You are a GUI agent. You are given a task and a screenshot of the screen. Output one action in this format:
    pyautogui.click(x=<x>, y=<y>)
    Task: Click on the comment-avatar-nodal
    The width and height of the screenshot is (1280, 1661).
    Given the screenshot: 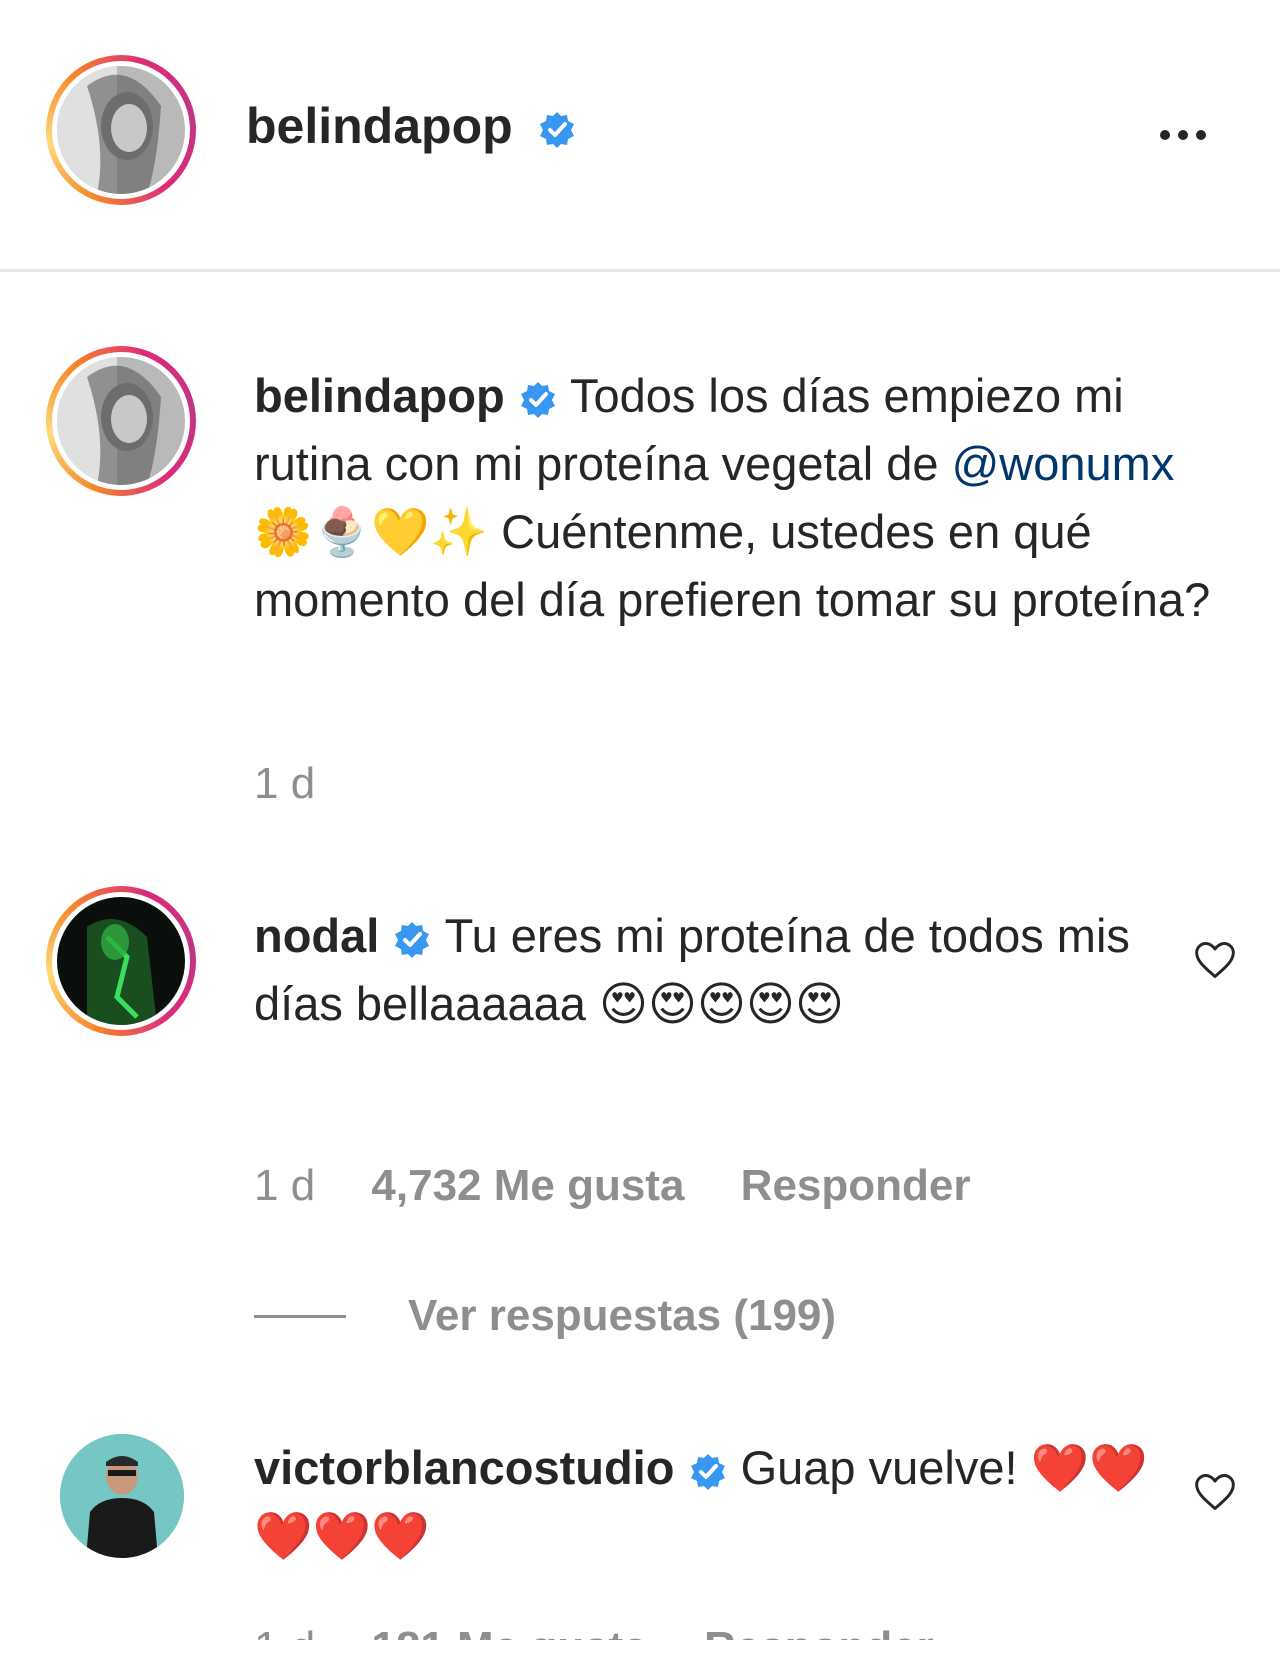 What is the action you would take?
    pyautogui.click(x=121, y=961)
    